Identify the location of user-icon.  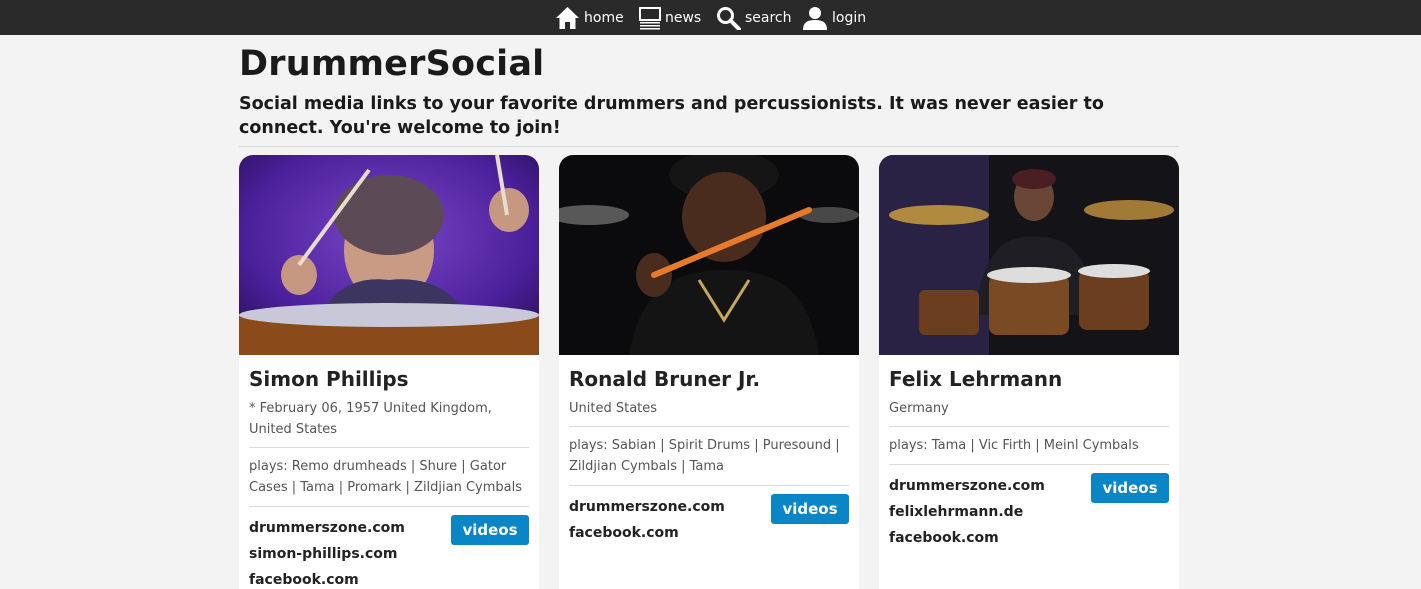
(815, 18).